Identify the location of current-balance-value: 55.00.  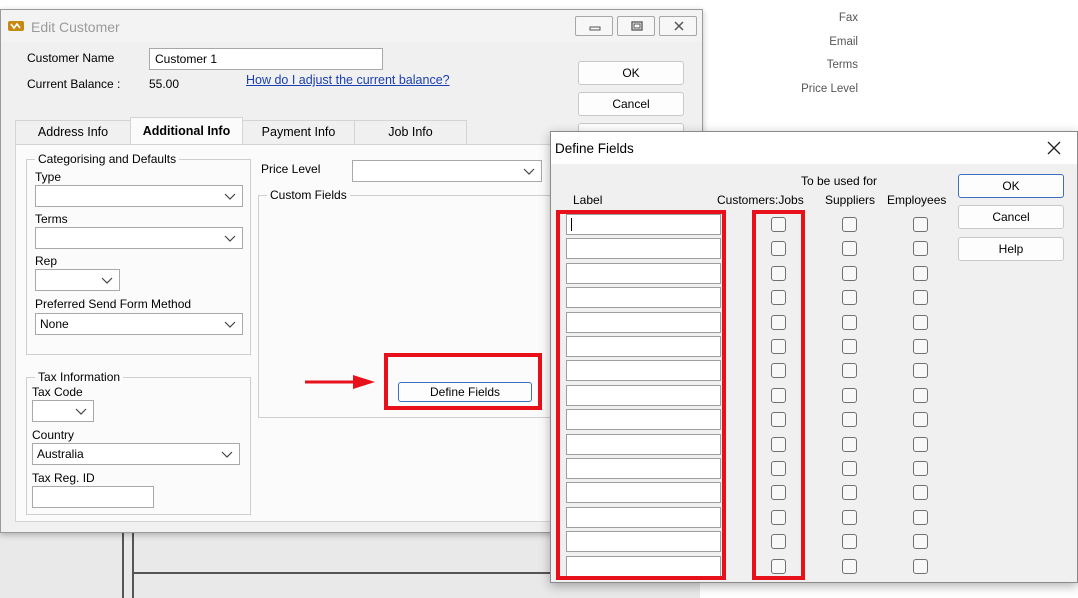
(164, 84).